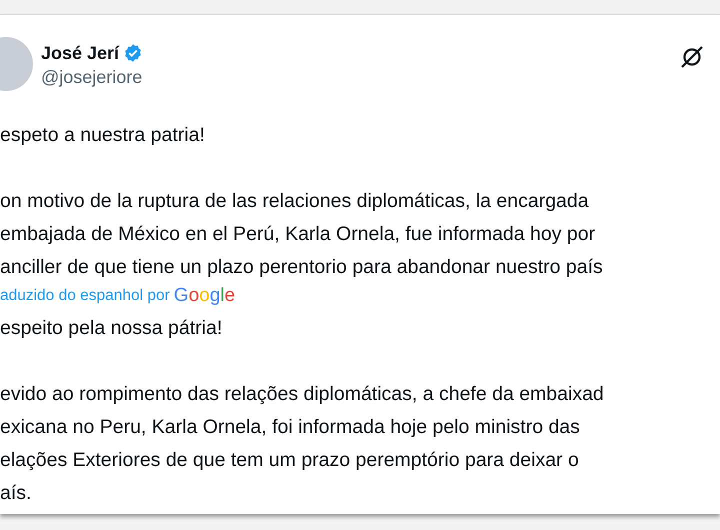 The image size is (720, 530). What do you see at coordinates (302, 394) in the screenshot?
I see `translated-text-line: evido ao rompimento das relações diplomáticas, a chefe da embaixad` at bounding box center [302, 394].